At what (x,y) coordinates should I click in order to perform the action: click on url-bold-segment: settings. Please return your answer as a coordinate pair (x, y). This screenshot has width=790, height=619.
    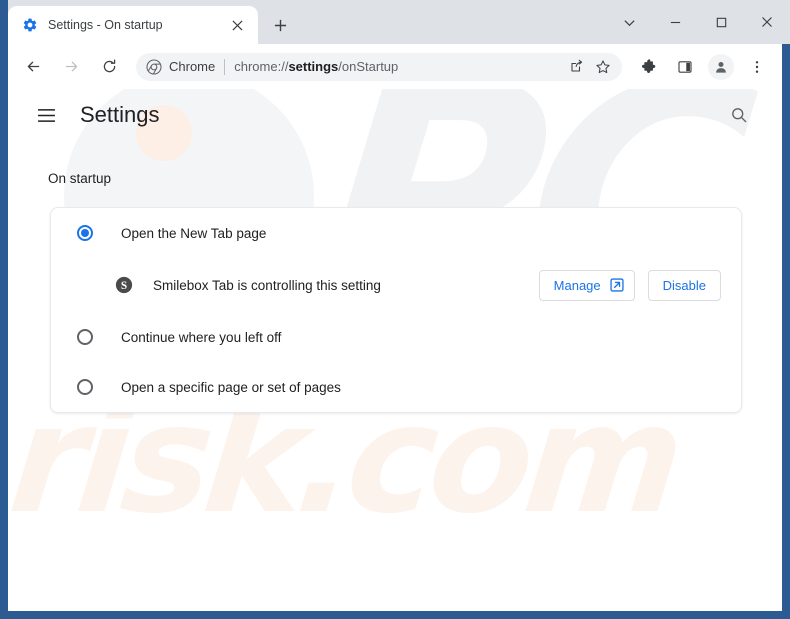
    Looking at the image, I should click on (313, 66).